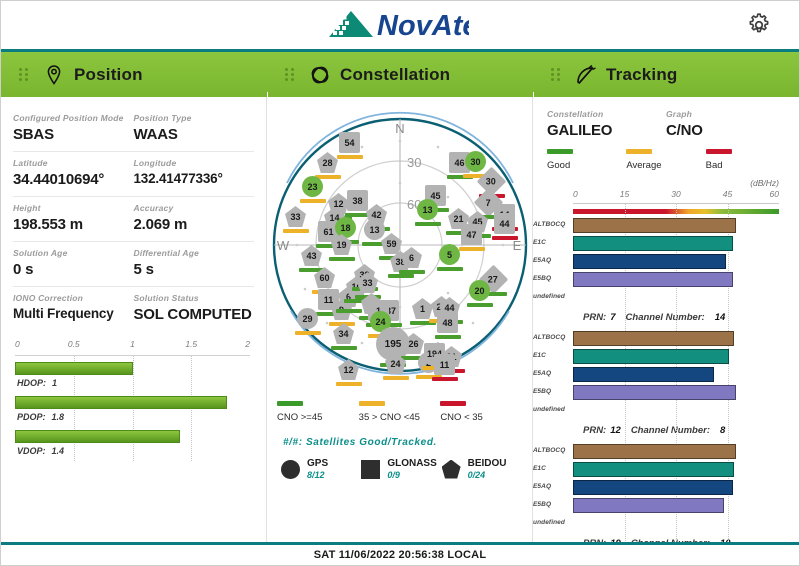 Image resolution: width=800 pixels, height=566 pixels. What do you see at coordinates (656, 356) in the screenshot?
I see `signal-bar-row: E1C` at bounding box center [656, 356].